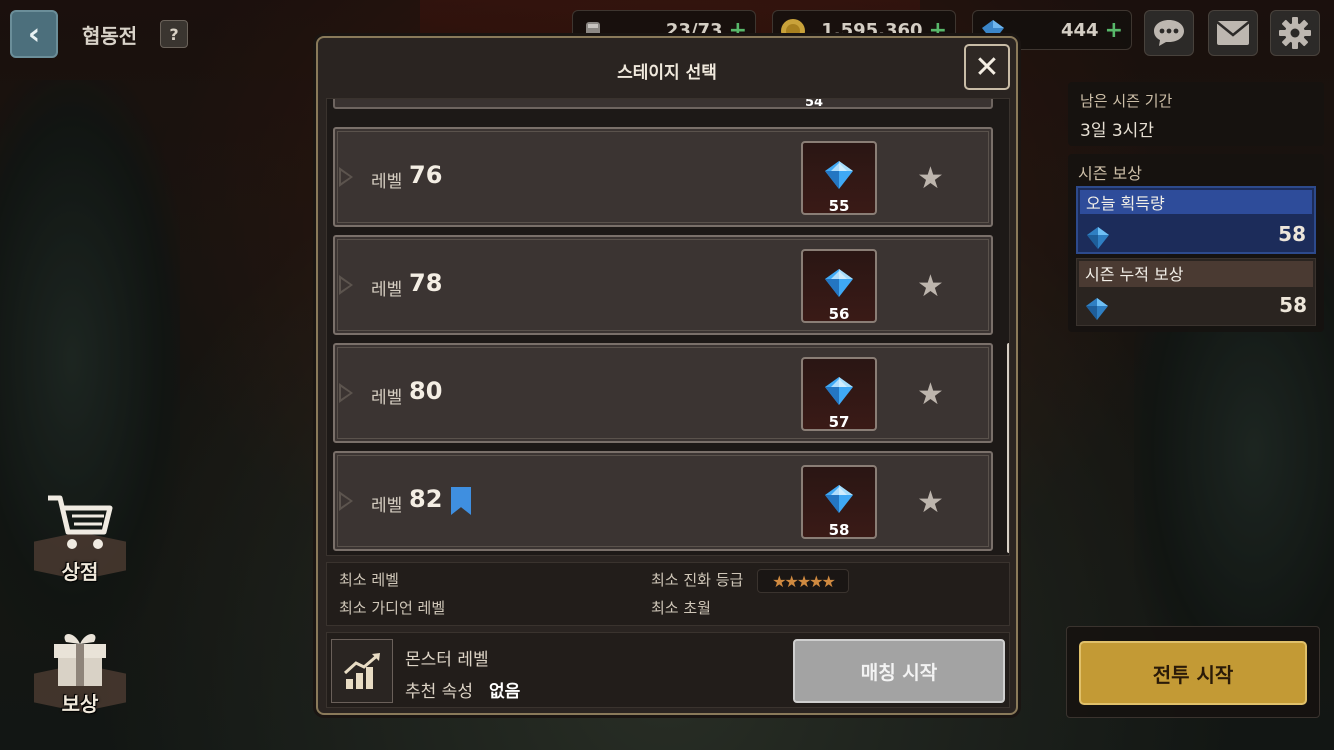  Describe the element at coordinates (80, 572) in the screenshot. I see `shop-label: 상점` at that location.